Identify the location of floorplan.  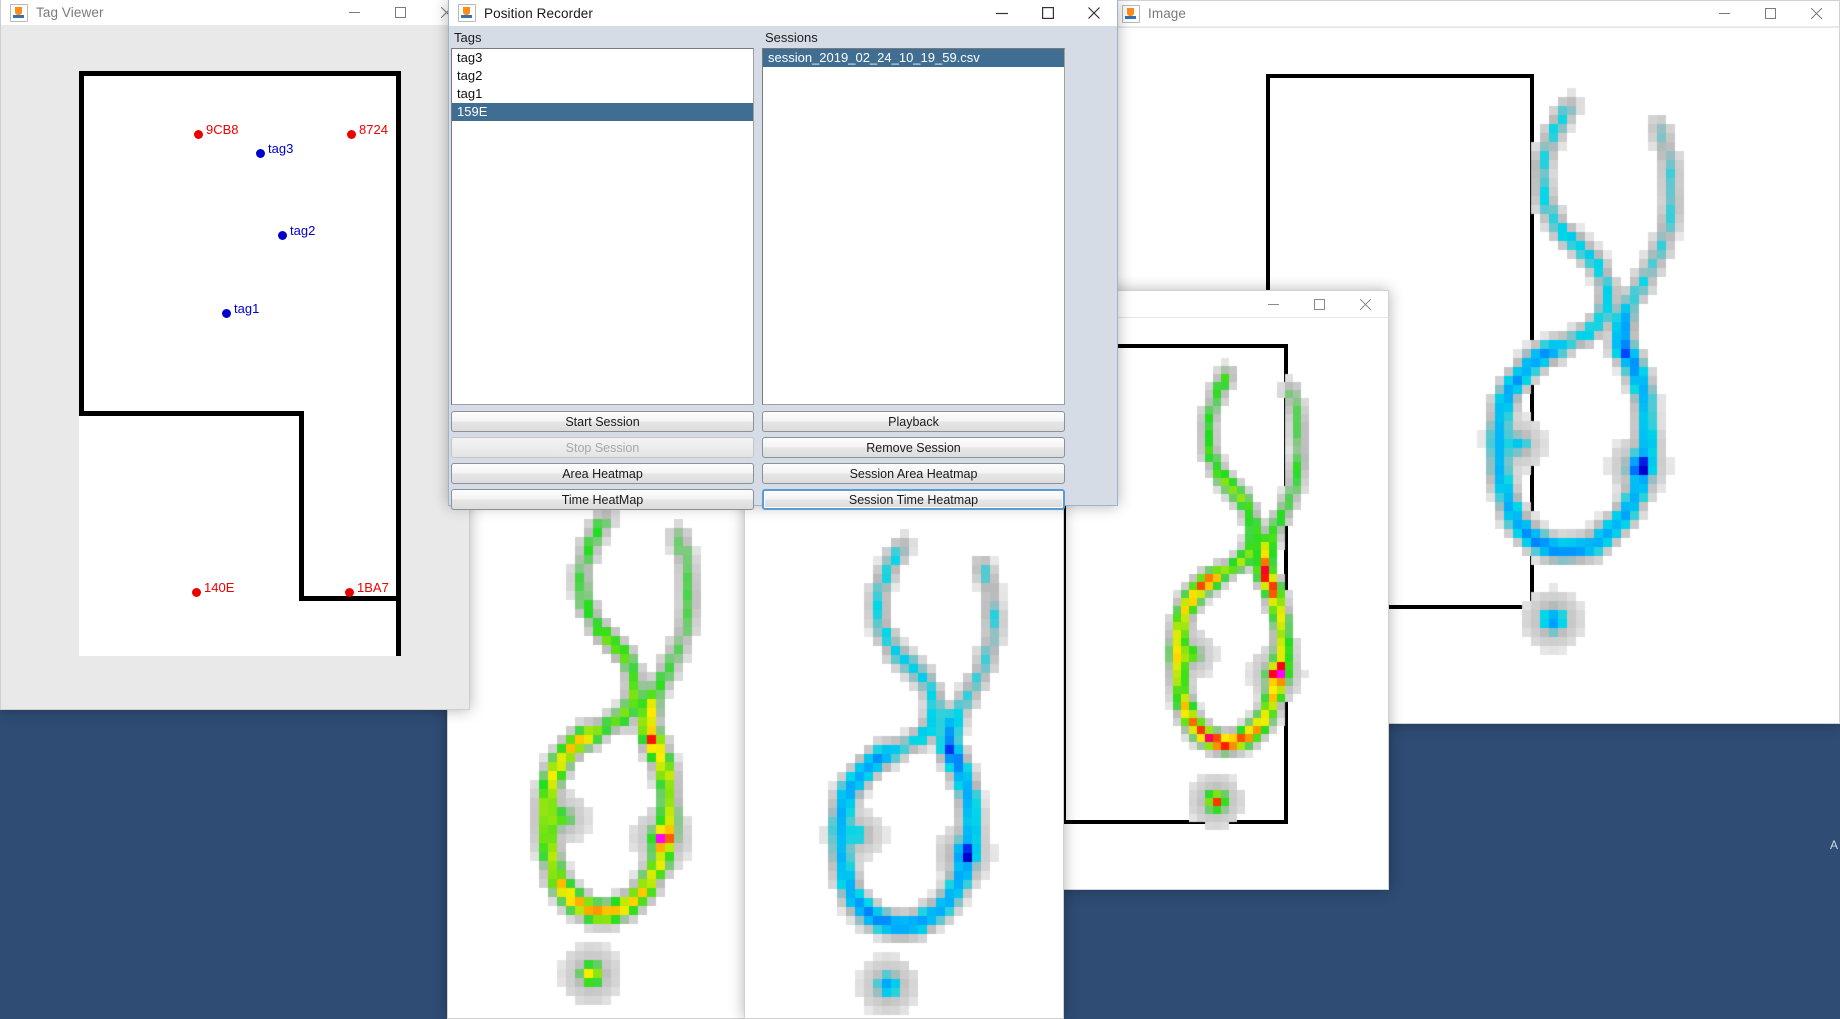
(240, 363).